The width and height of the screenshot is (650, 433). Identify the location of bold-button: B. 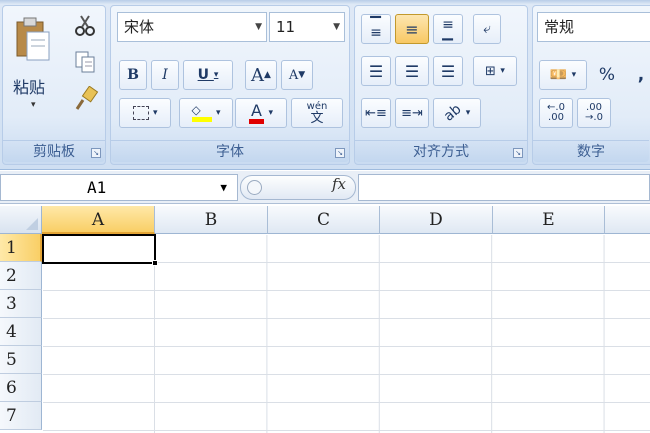
(133, 75).